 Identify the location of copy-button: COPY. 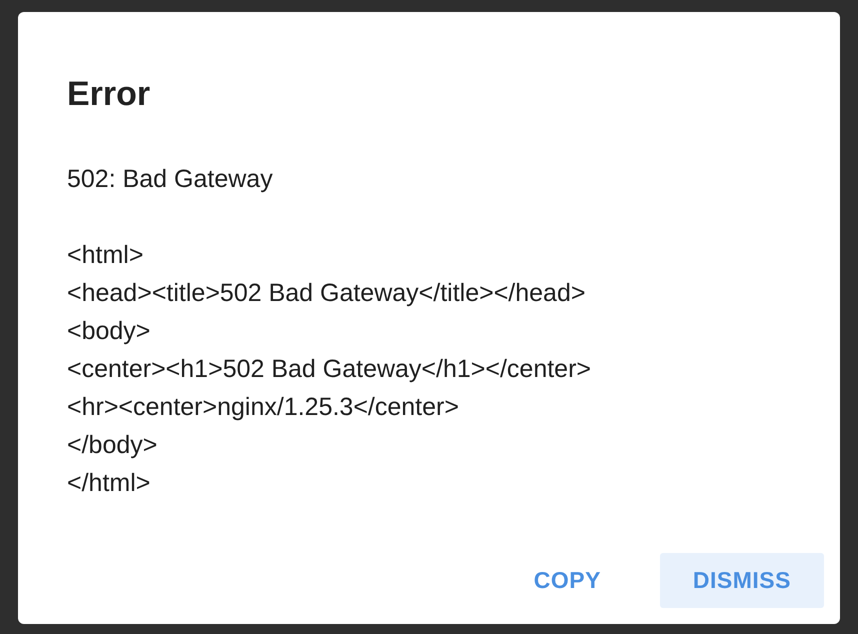
(567, 580).